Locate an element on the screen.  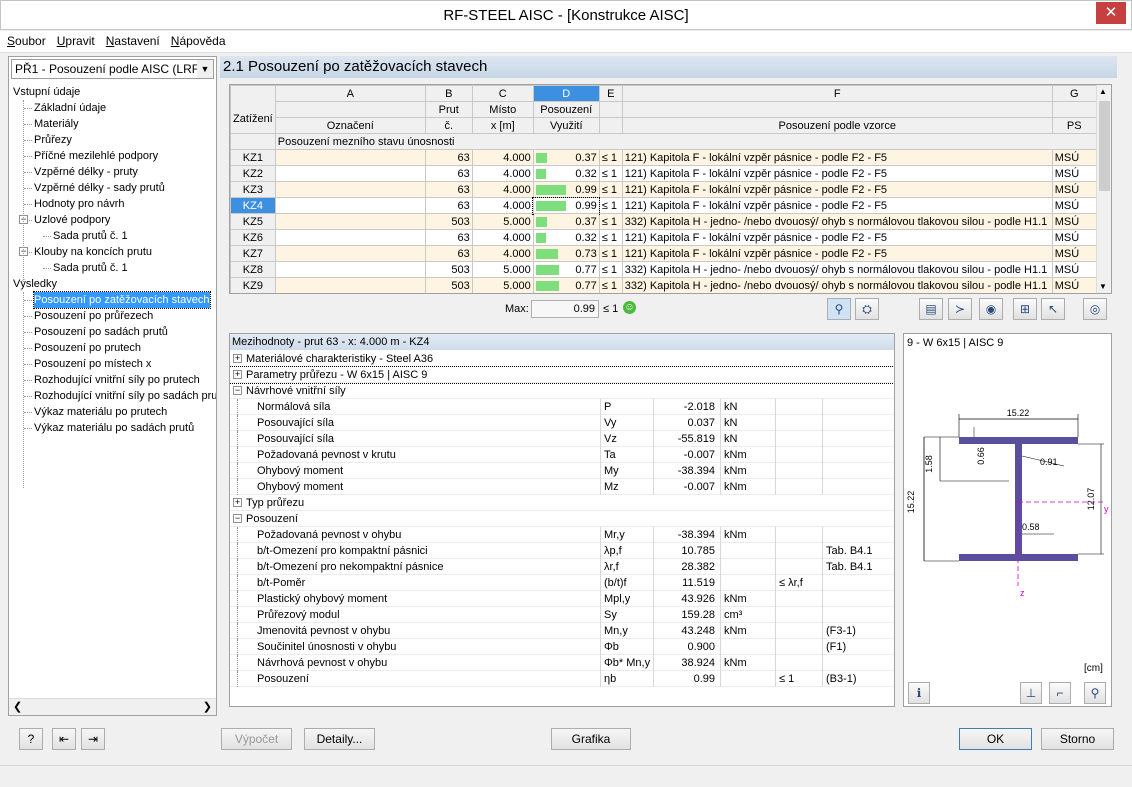
load-combination-id: KZ7 is located at coordinates (253, 253).